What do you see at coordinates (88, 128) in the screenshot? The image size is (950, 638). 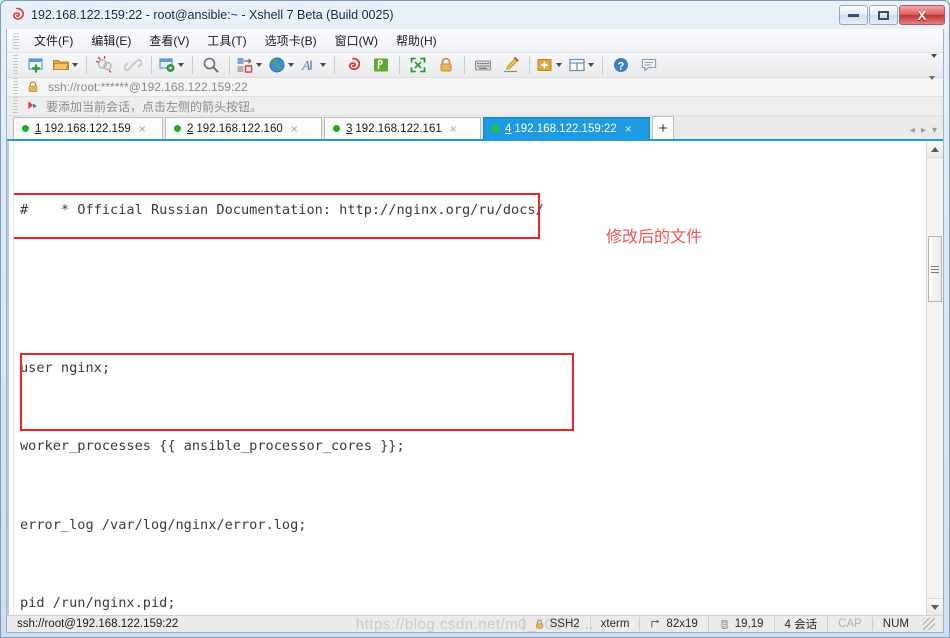 I see `tab-1: 1 192.168.122.159 ×` at bounding box center [88, 128].